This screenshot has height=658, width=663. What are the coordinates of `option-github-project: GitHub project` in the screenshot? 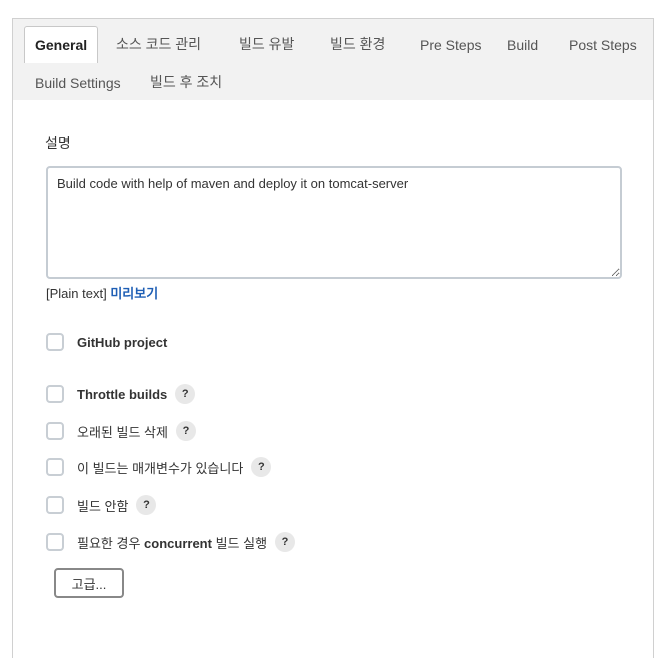 It's located at (106, 342).